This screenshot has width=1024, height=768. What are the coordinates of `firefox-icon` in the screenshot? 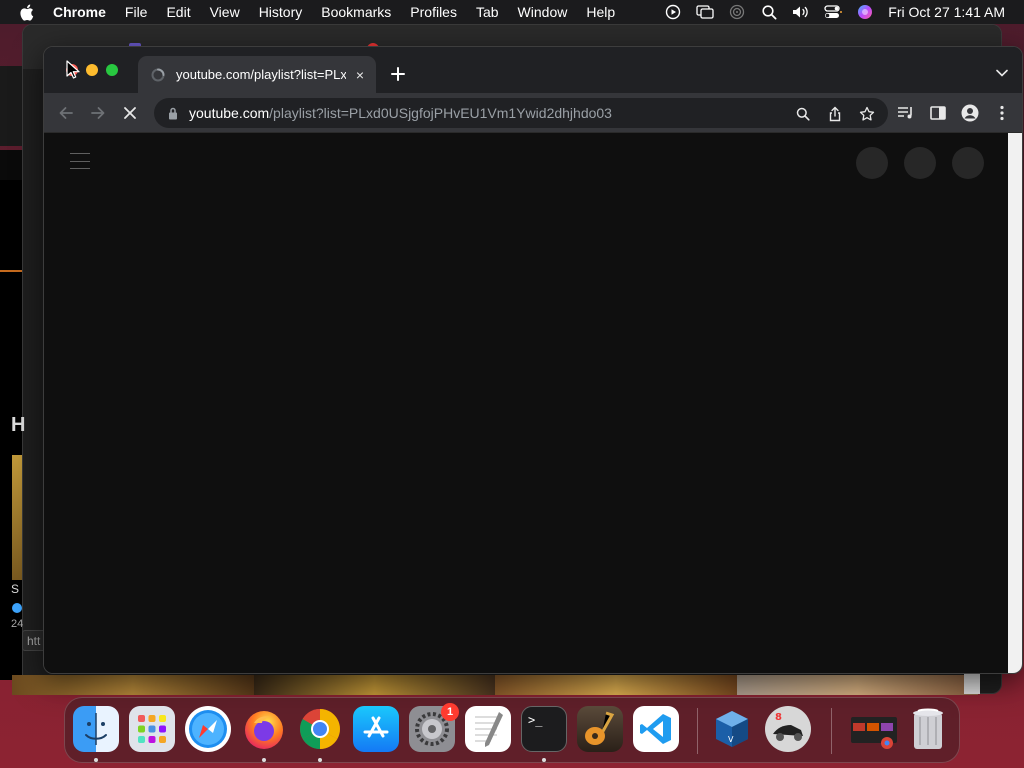 It's located at (264, 729).